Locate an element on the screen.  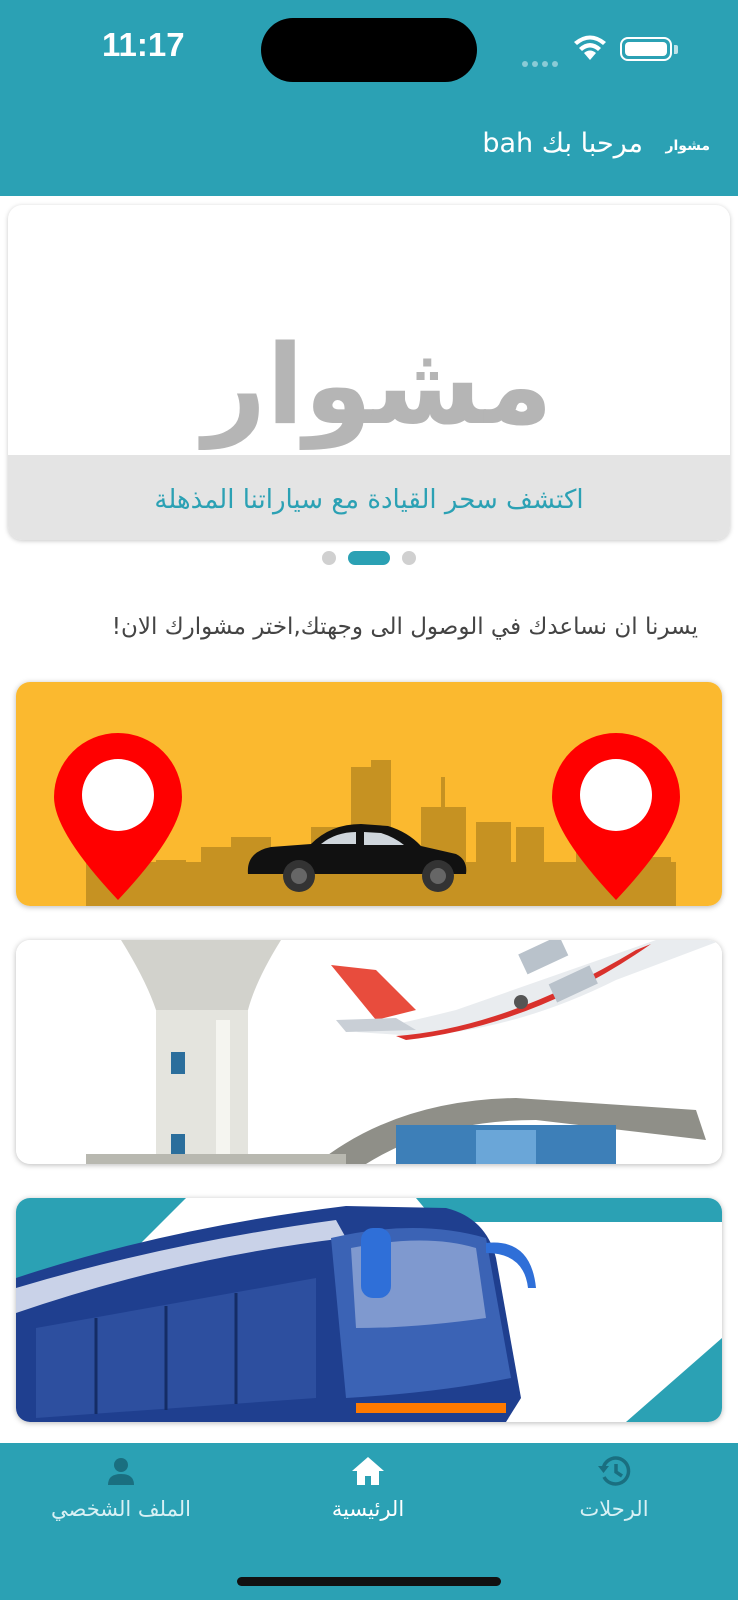
dynamic-island is located at coordinates (369, 50).